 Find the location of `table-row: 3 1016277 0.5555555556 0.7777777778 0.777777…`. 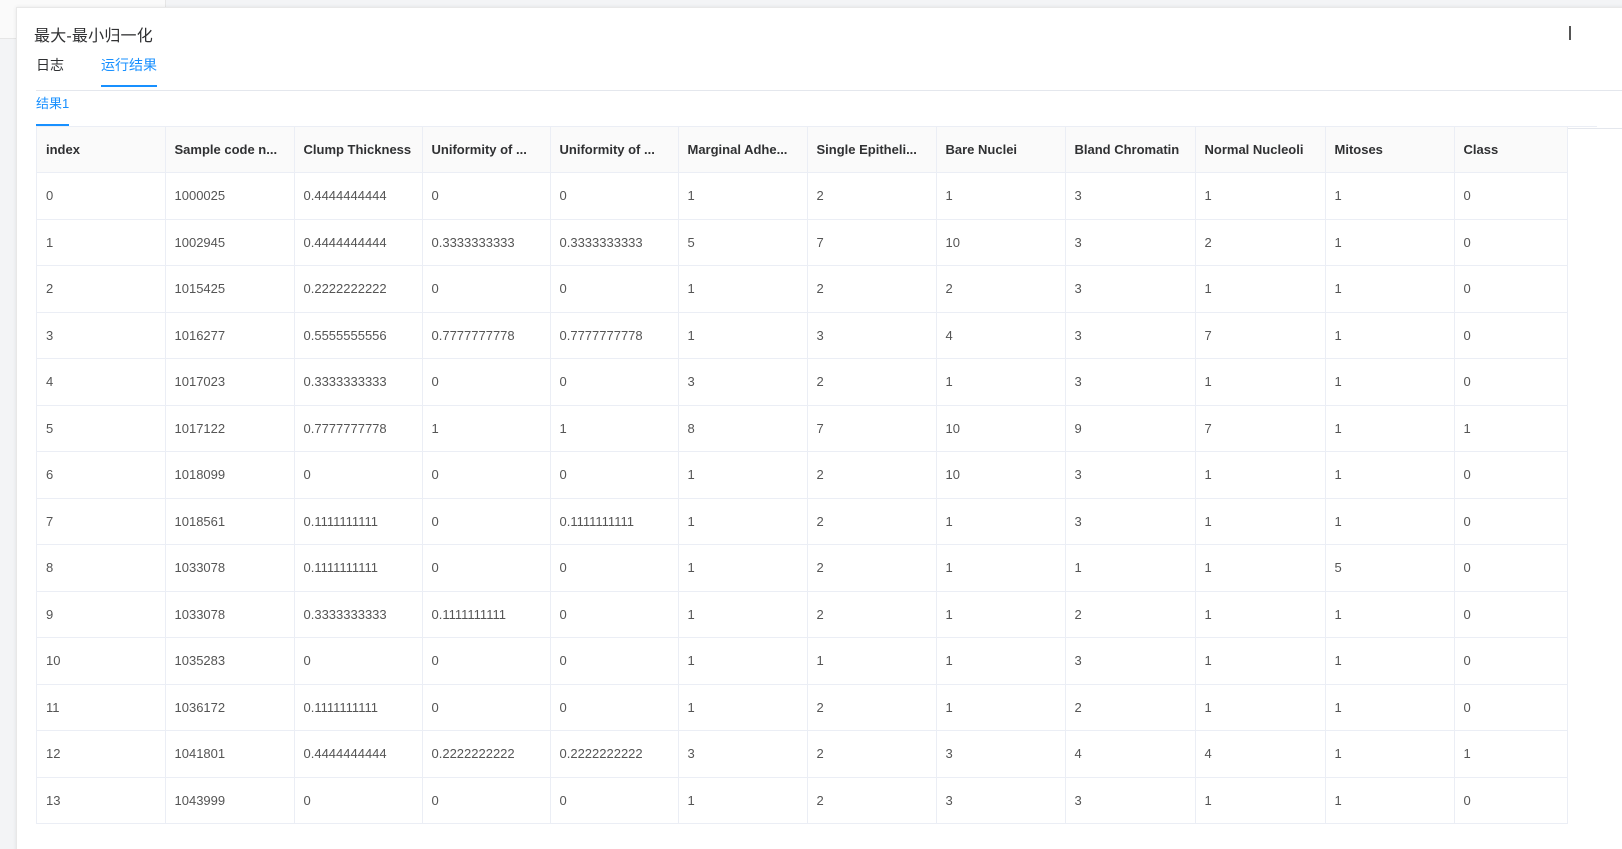

table-row: 3 1016277 0.5555555556 0.7777777778 0.777777… is located at coordinates (802, 335).